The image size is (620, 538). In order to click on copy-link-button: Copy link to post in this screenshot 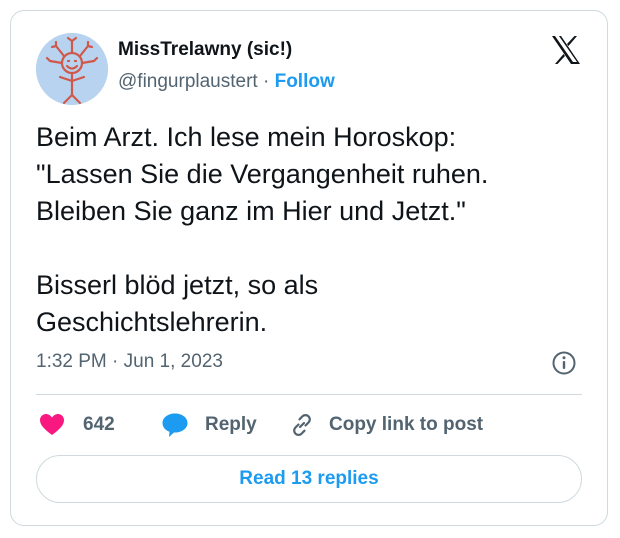, I will do `click(386, 425)`.